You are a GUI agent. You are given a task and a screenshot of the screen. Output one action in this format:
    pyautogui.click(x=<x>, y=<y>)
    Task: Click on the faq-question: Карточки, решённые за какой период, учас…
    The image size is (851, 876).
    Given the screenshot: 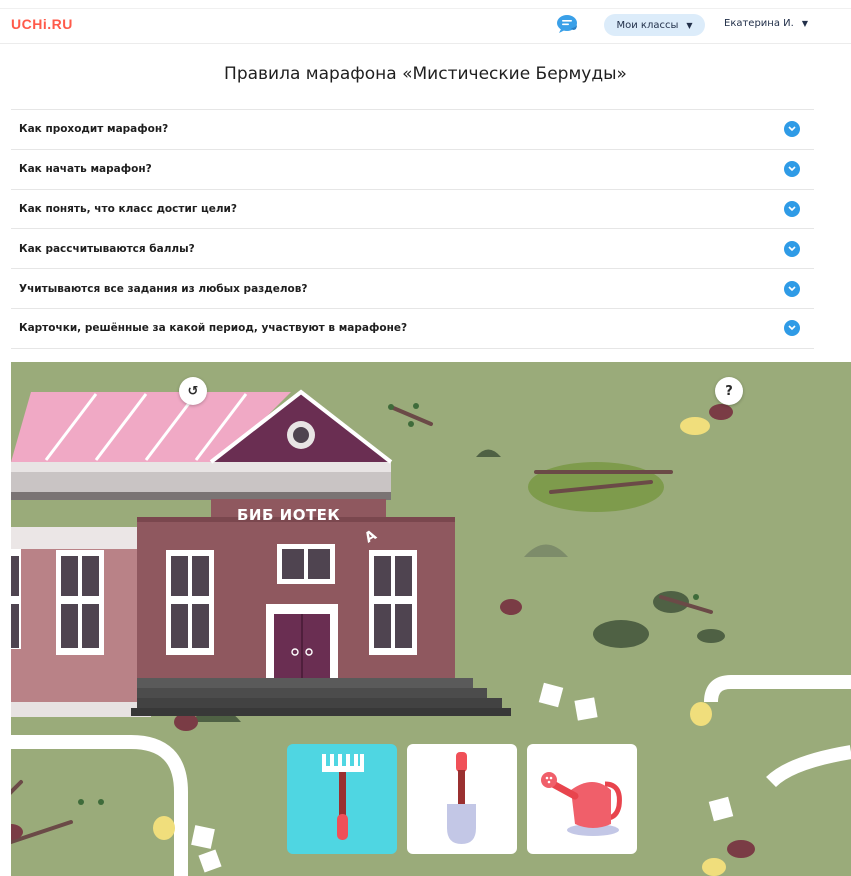 What is the action you would take?
    pyautogui.click(x=213, y=328)
    